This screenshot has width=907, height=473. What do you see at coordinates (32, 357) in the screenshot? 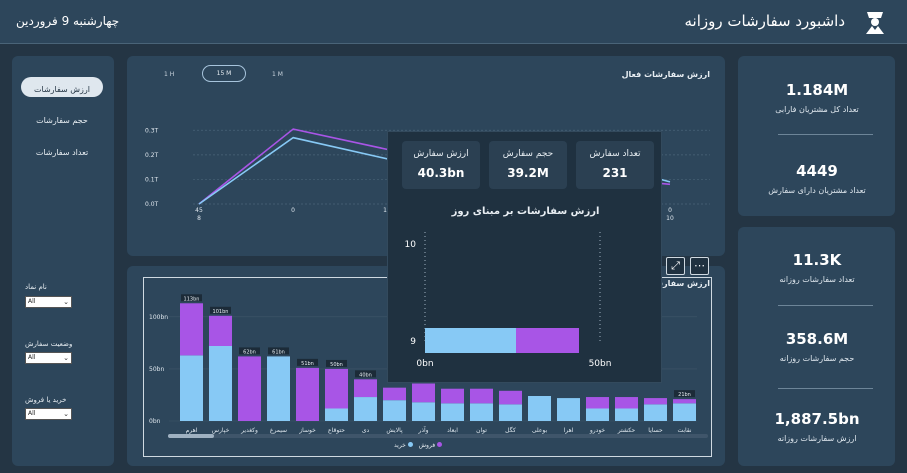
I see `filter-status-value: All` at bounding box center [32, 357].